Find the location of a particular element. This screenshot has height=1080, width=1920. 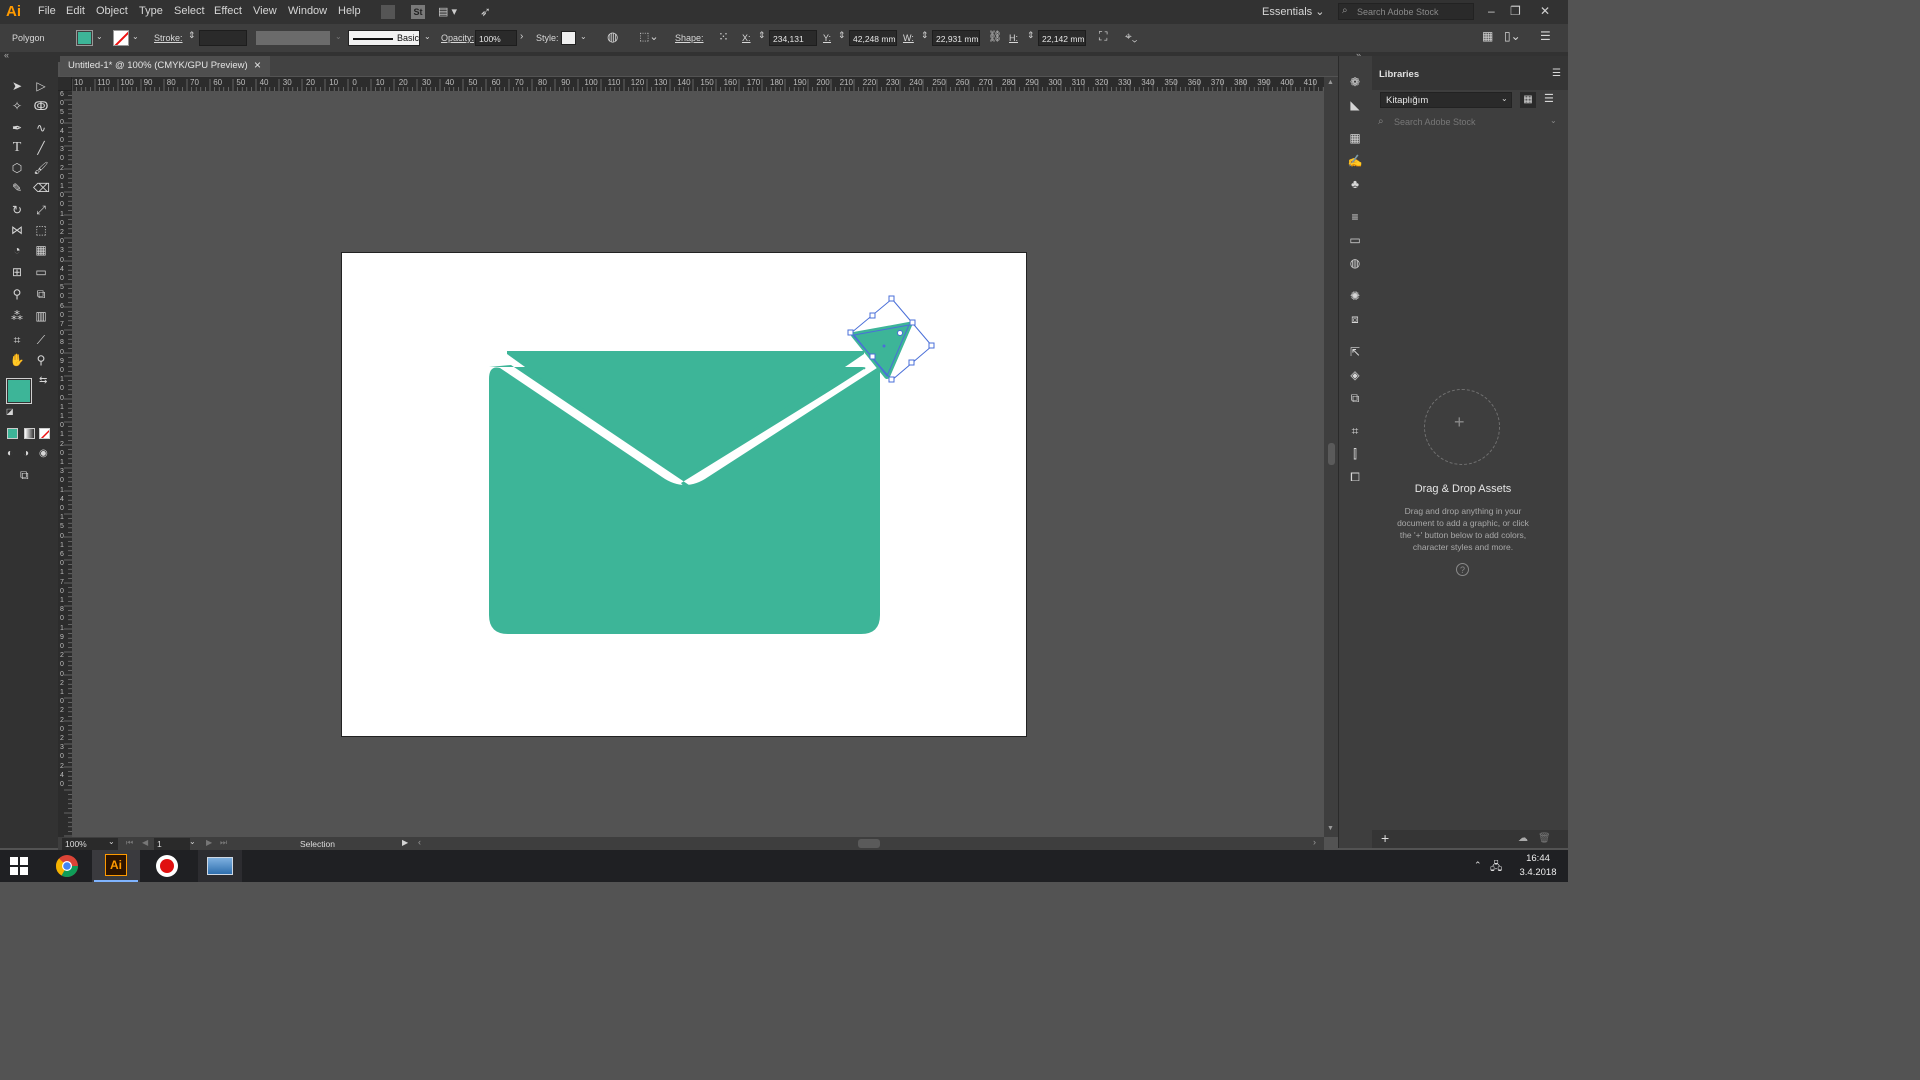

transparency-icon: ◍ is located at coordinates (1355, 263).